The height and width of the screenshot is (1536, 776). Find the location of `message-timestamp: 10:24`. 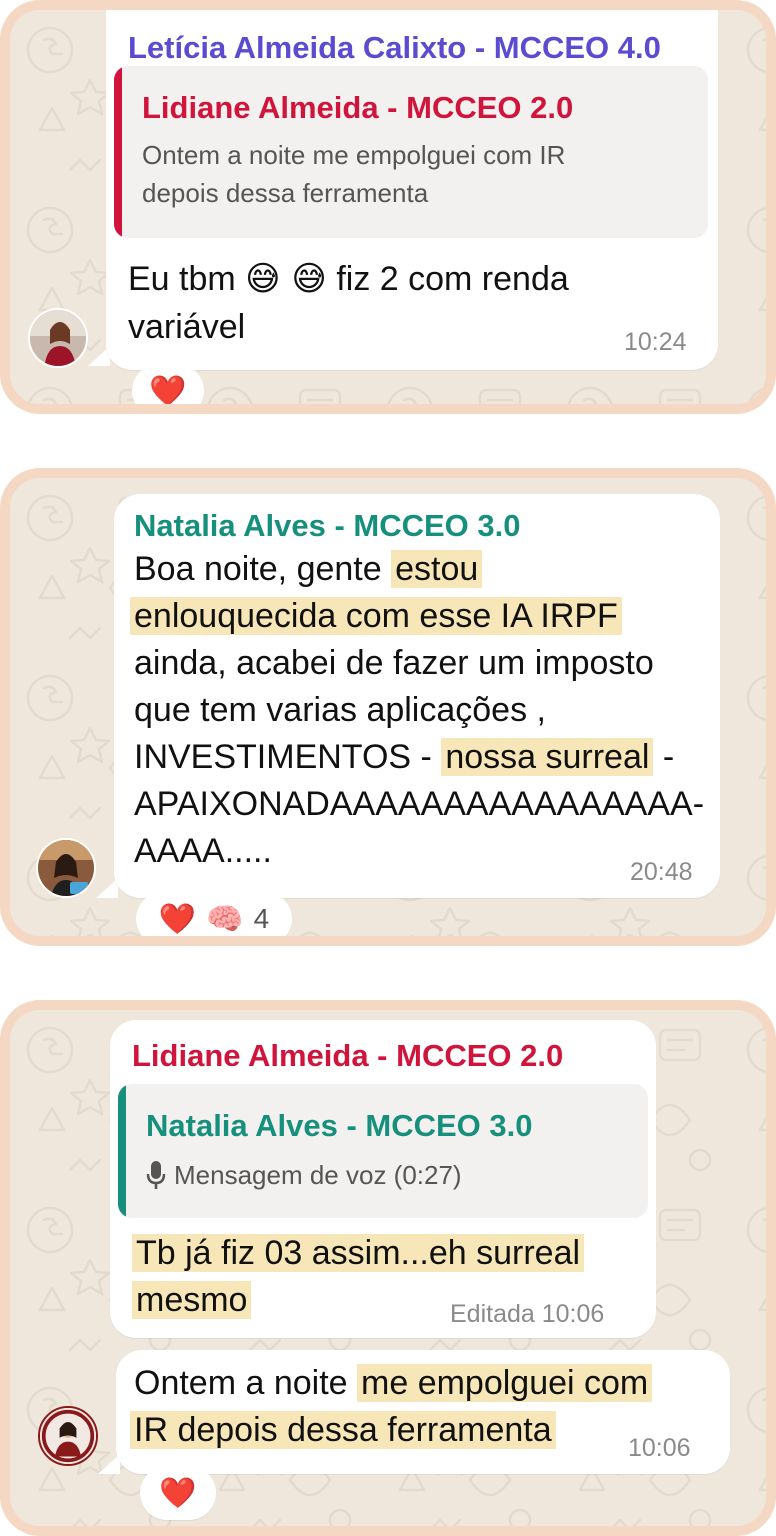

message-timestamp: 10:24 is located at coordinates (655, 342).